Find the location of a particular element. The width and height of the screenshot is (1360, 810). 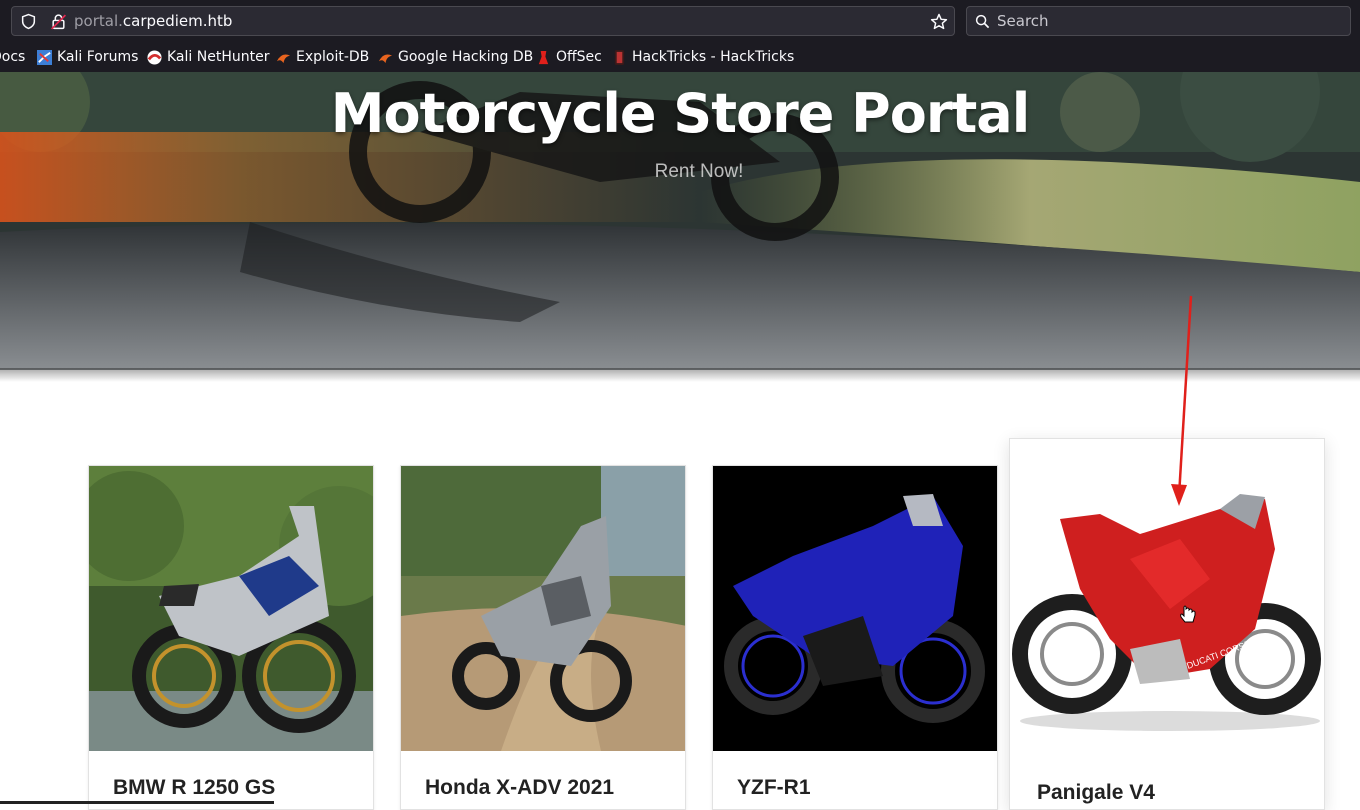

product-image: DUCATI CORSE is located at coordinates (1167, 599).